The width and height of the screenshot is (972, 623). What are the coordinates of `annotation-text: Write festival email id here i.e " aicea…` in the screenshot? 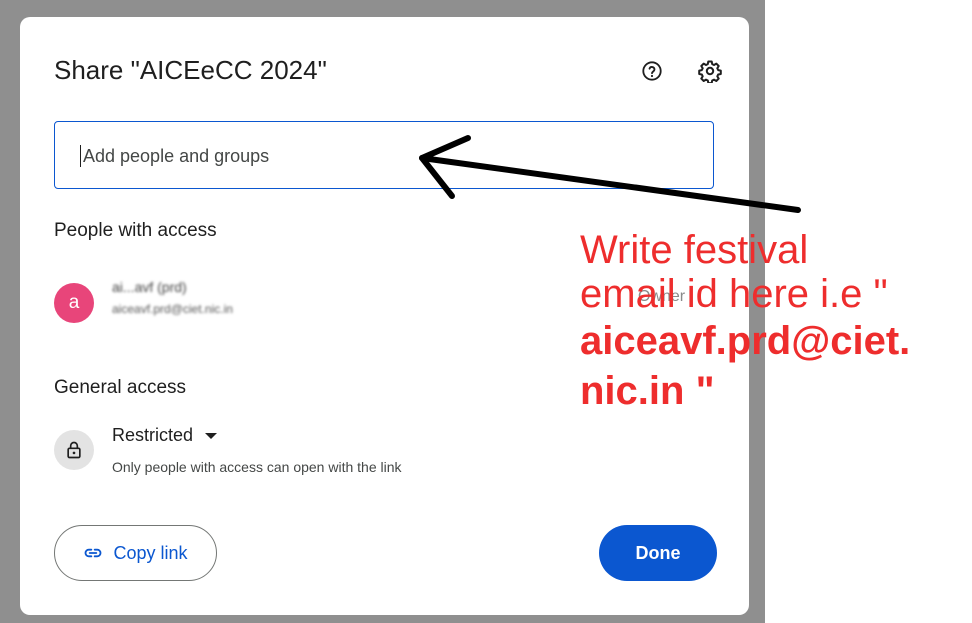 It's located at (745, 322).